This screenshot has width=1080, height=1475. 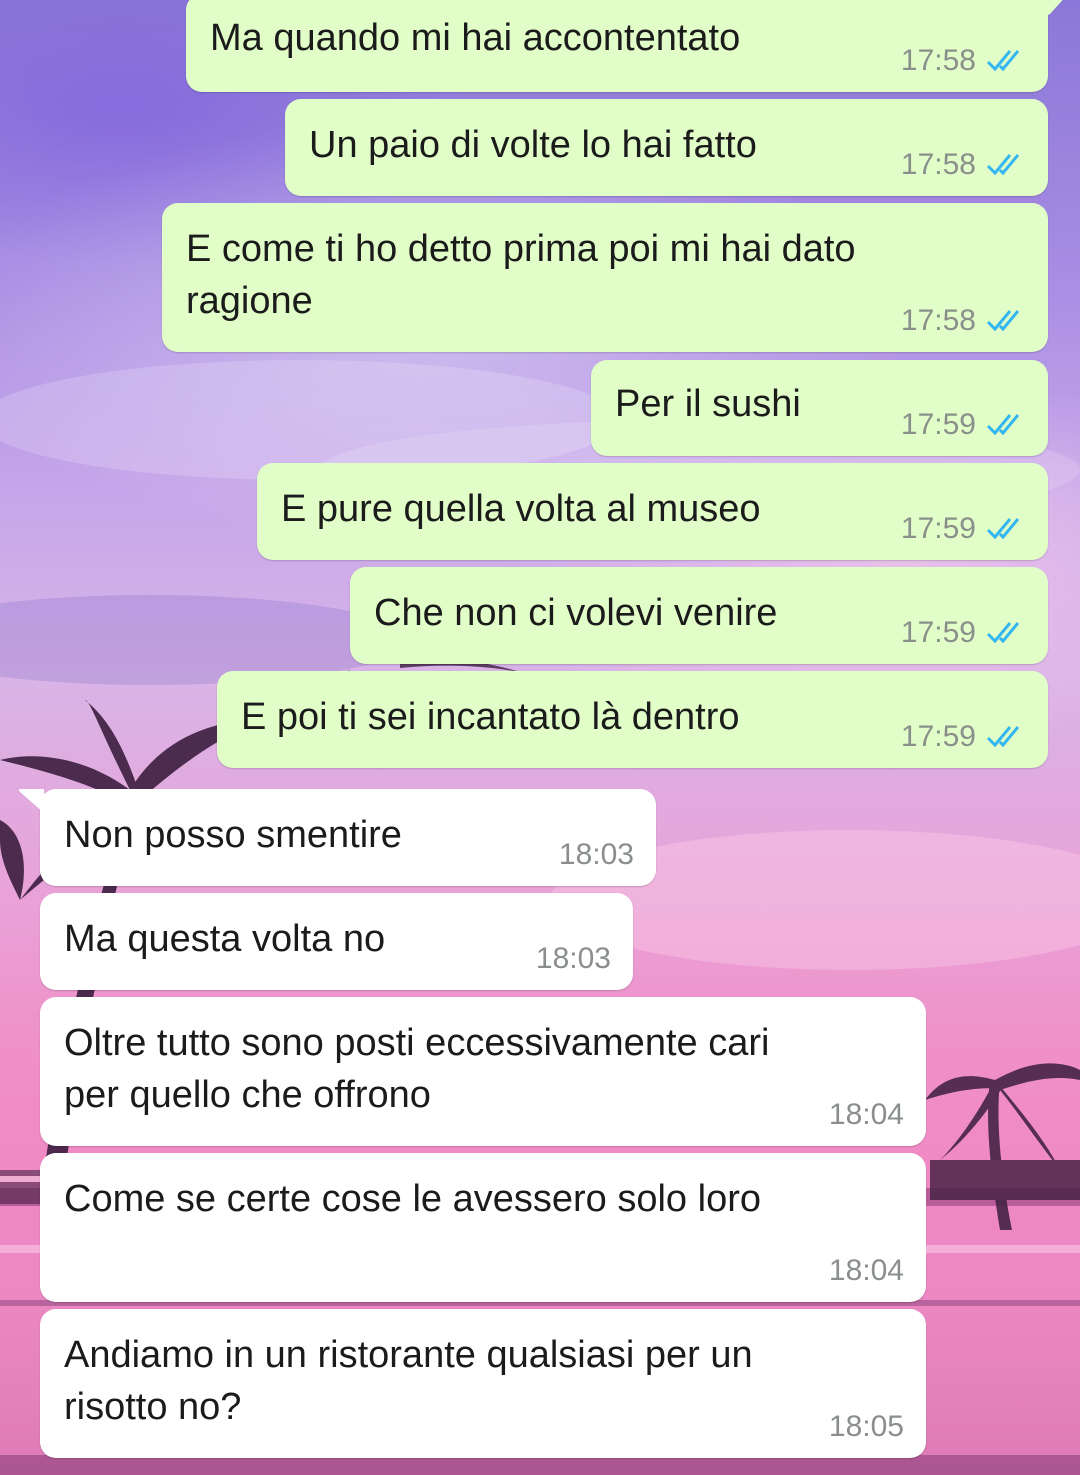 I want to click on outgoing-message-bubble: Ma quando mi hai accontentato 17:58, so click(x=624, y=46).